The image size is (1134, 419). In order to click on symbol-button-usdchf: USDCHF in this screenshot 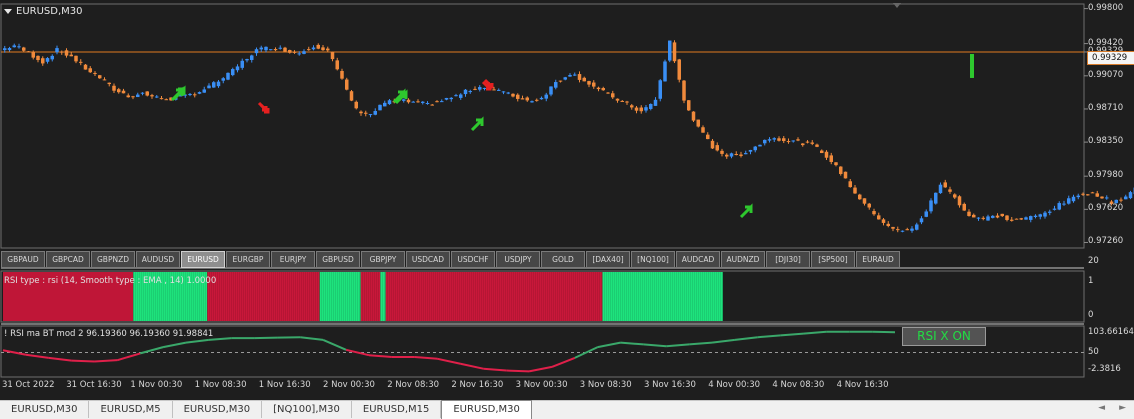, I will do `click(473, 259)`.